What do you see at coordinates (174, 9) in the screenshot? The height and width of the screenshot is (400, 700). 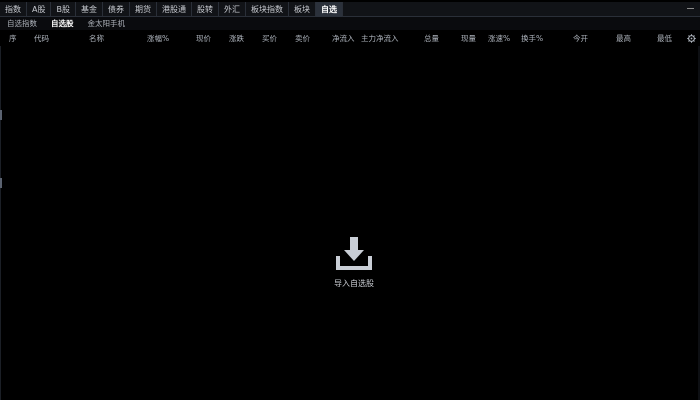 I see `tab-hk-connect: 港股通` at bounding box center [174, 9].